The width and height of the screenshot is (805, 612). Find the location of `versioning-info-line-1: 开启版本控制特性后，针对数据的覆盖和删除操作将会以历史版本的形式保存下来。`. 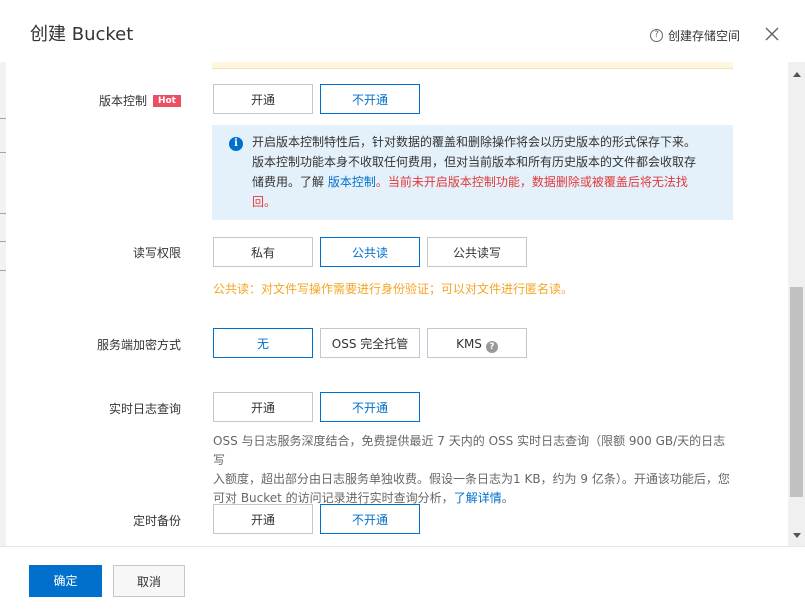

versioning-info-line-1: 开启版本控制特性后，针对数据的覆盖和删除操作将会以历史版本的形式保存下来。 is located at coordinates (474, 142).